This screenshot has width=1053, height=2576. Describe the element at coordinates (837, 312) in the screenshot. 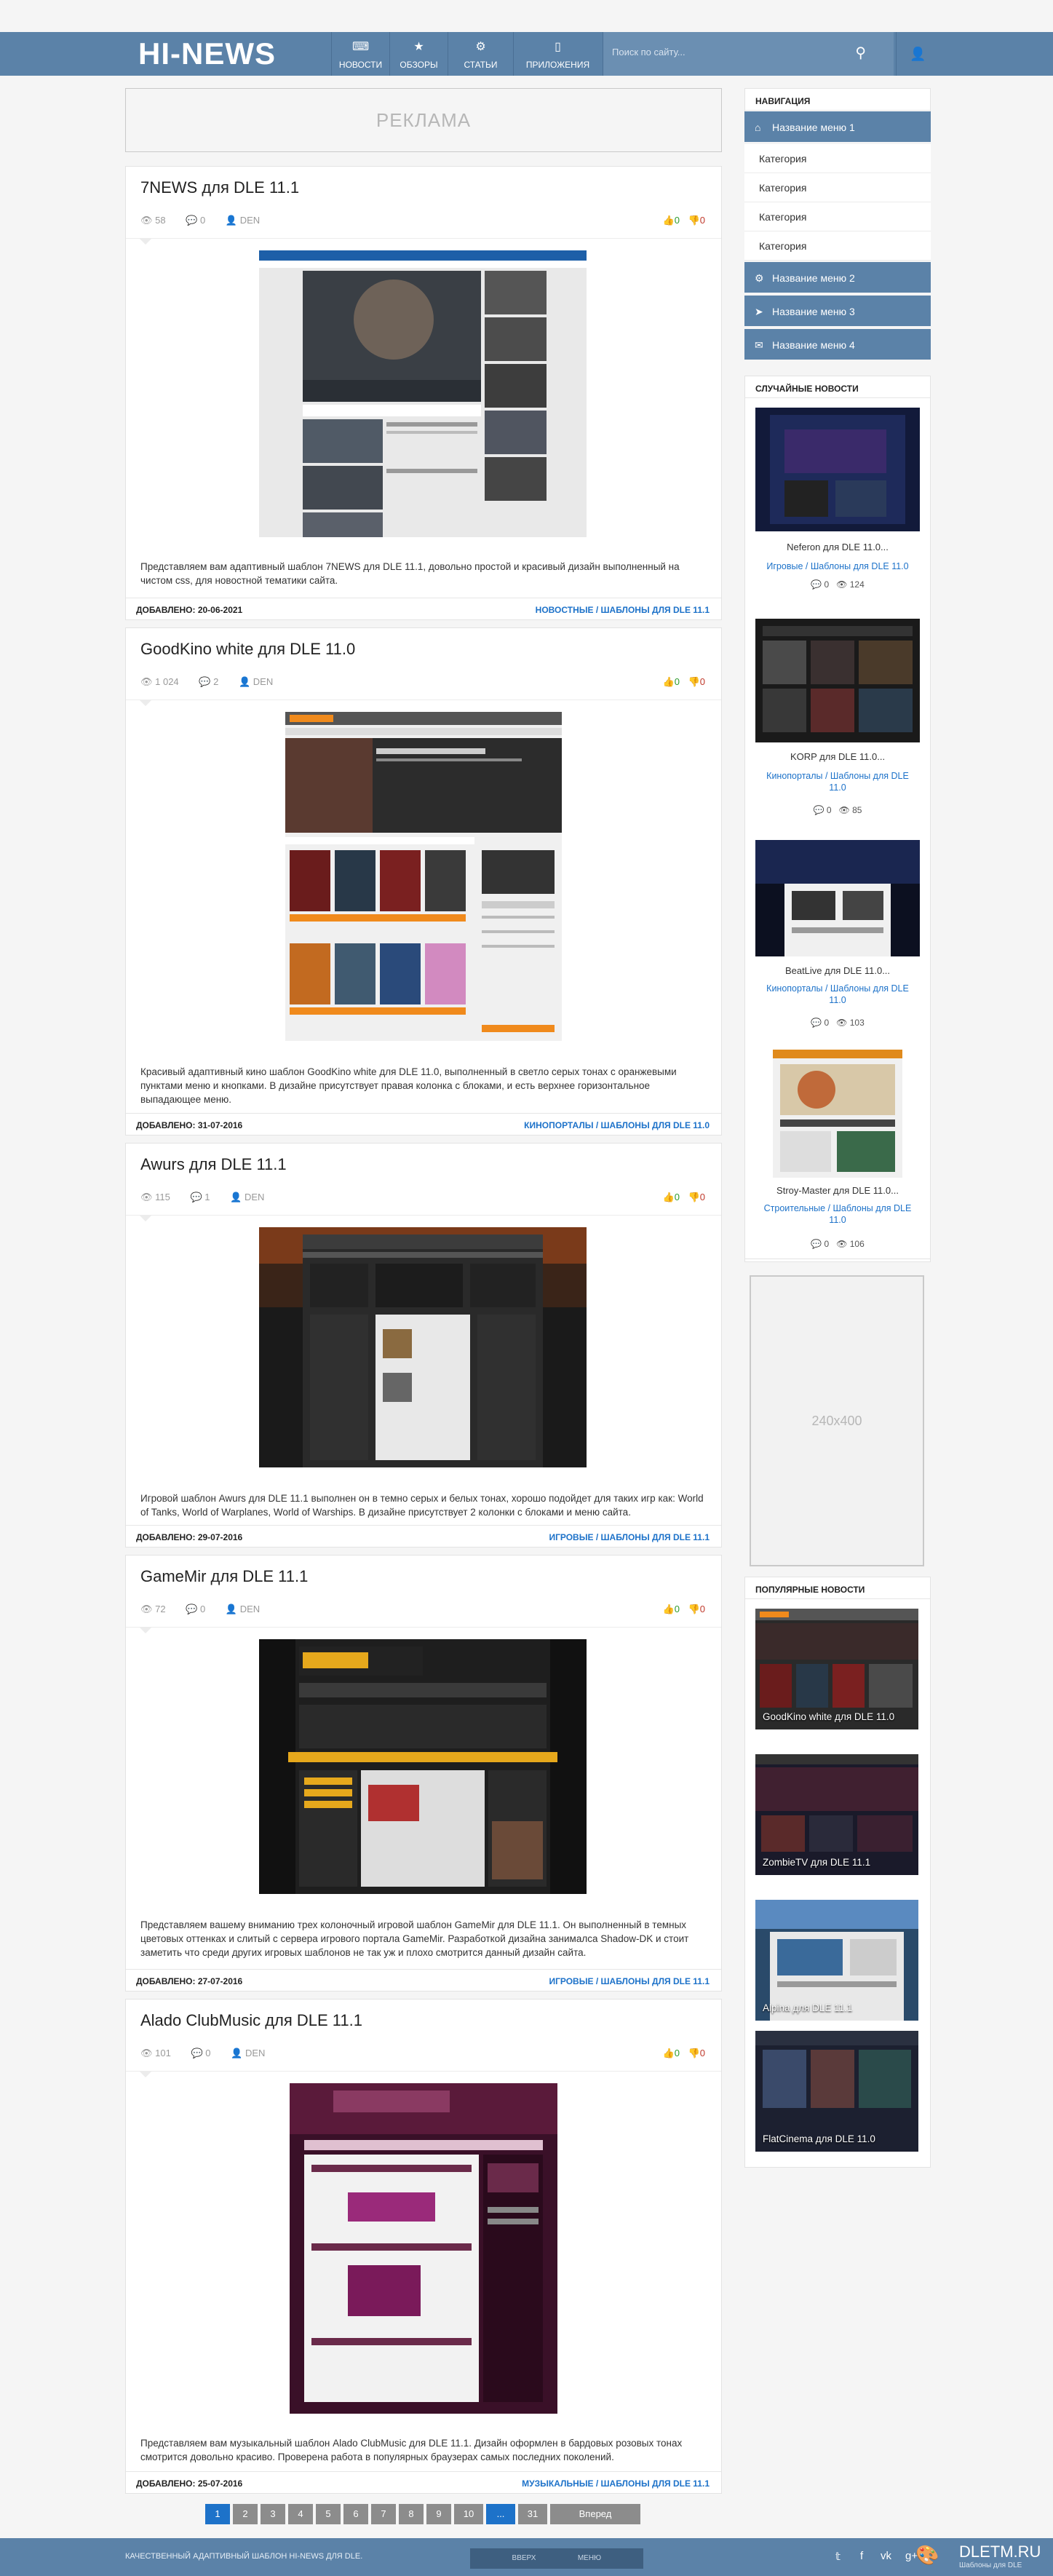

I see `sidebar-menu-3: ➤ Название меню 3` at that location.